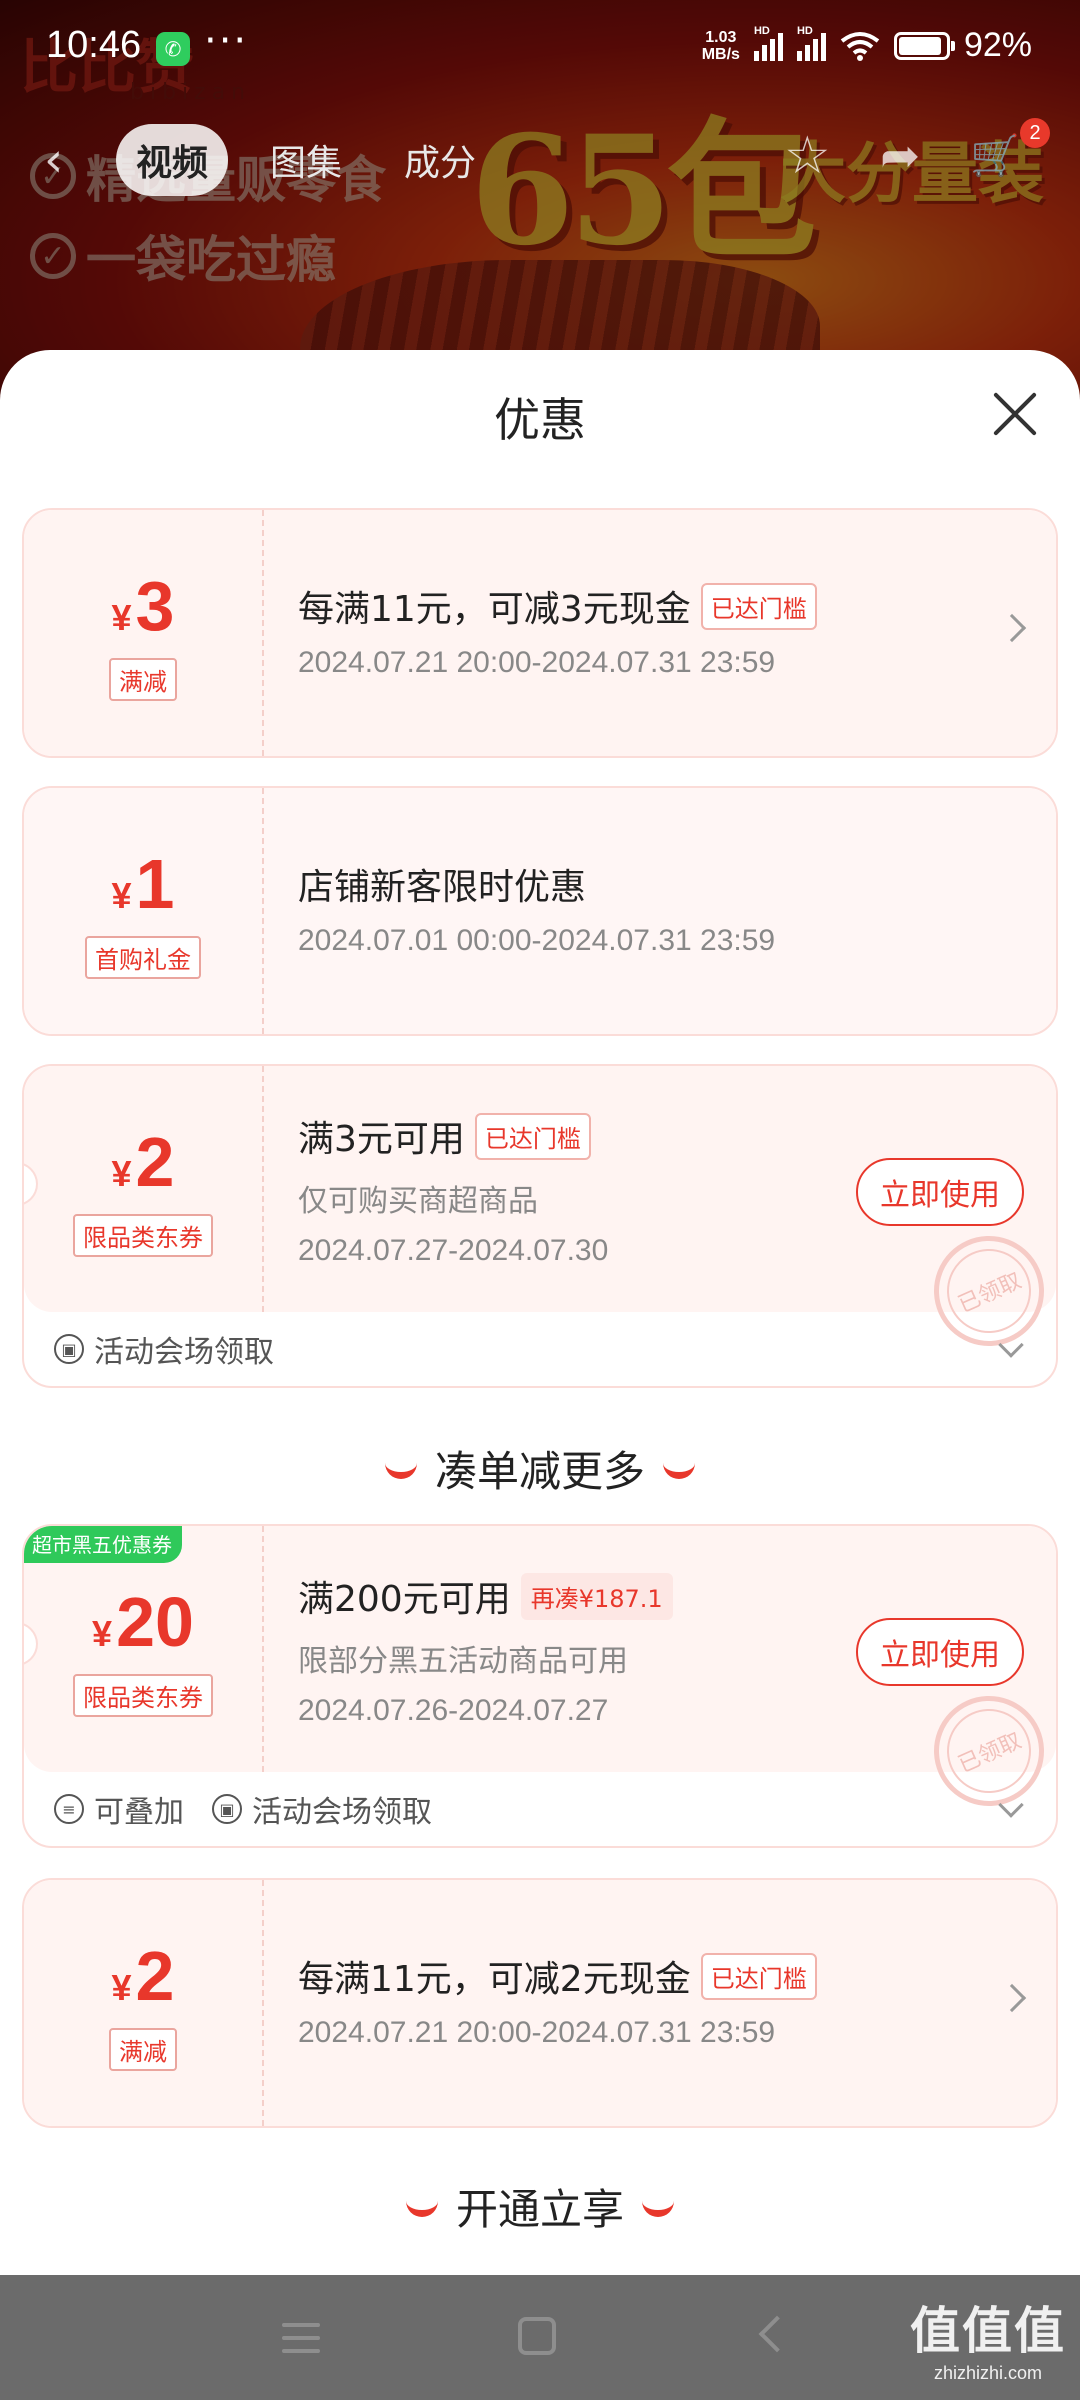  What do you see at coordinates (381, 1139) in the screenshot?
I see `coupon-title: 满3元可用` at bounding box center [381, 1139].